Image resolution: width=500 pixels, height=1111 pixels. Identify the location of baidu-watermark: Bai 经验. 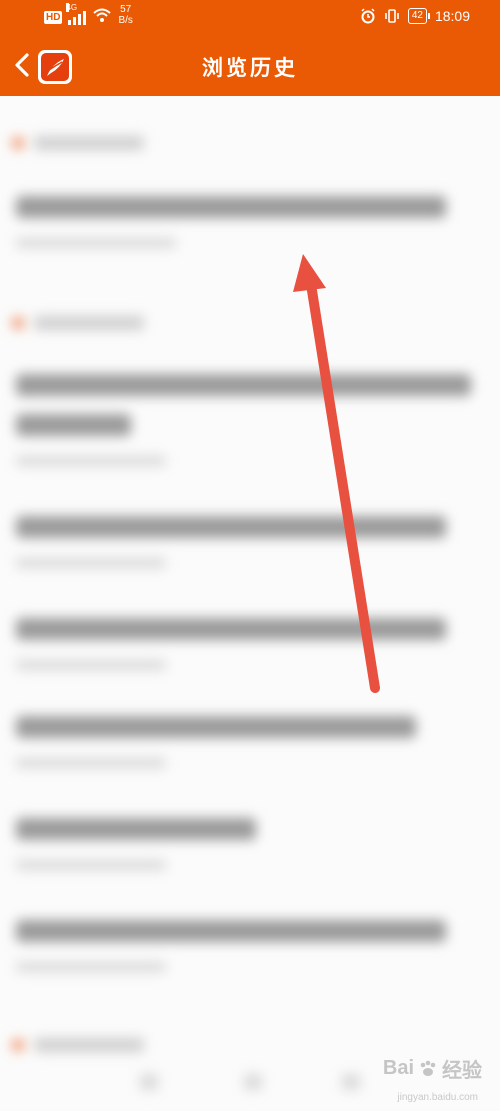
(432, 1068).